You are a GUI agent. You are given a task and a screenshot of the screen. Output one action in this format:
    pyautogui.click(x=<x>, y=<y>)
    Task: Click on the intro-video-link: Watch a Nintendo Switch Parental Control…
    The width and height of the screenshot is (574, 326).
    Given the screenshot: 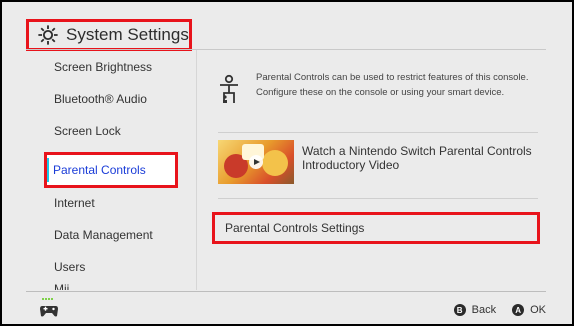 What is the action you would take?
    pyautogui.click(x=378, y=165)
    